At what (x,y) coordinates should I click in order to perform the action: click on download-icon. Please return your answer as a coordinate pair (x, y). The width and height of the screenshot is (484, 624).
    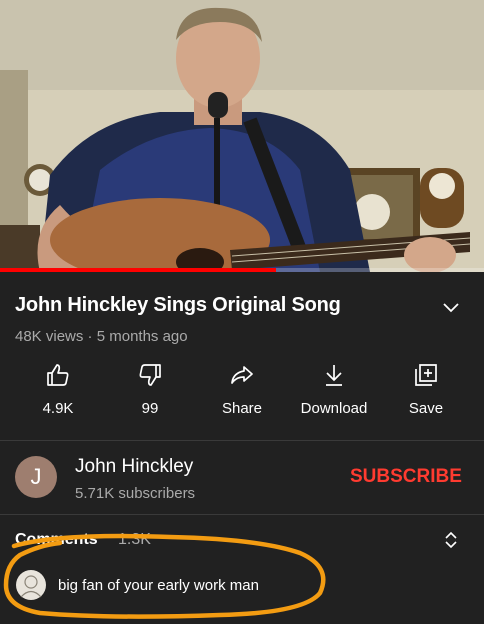
    Looking at the image, I should click on (334, 375).